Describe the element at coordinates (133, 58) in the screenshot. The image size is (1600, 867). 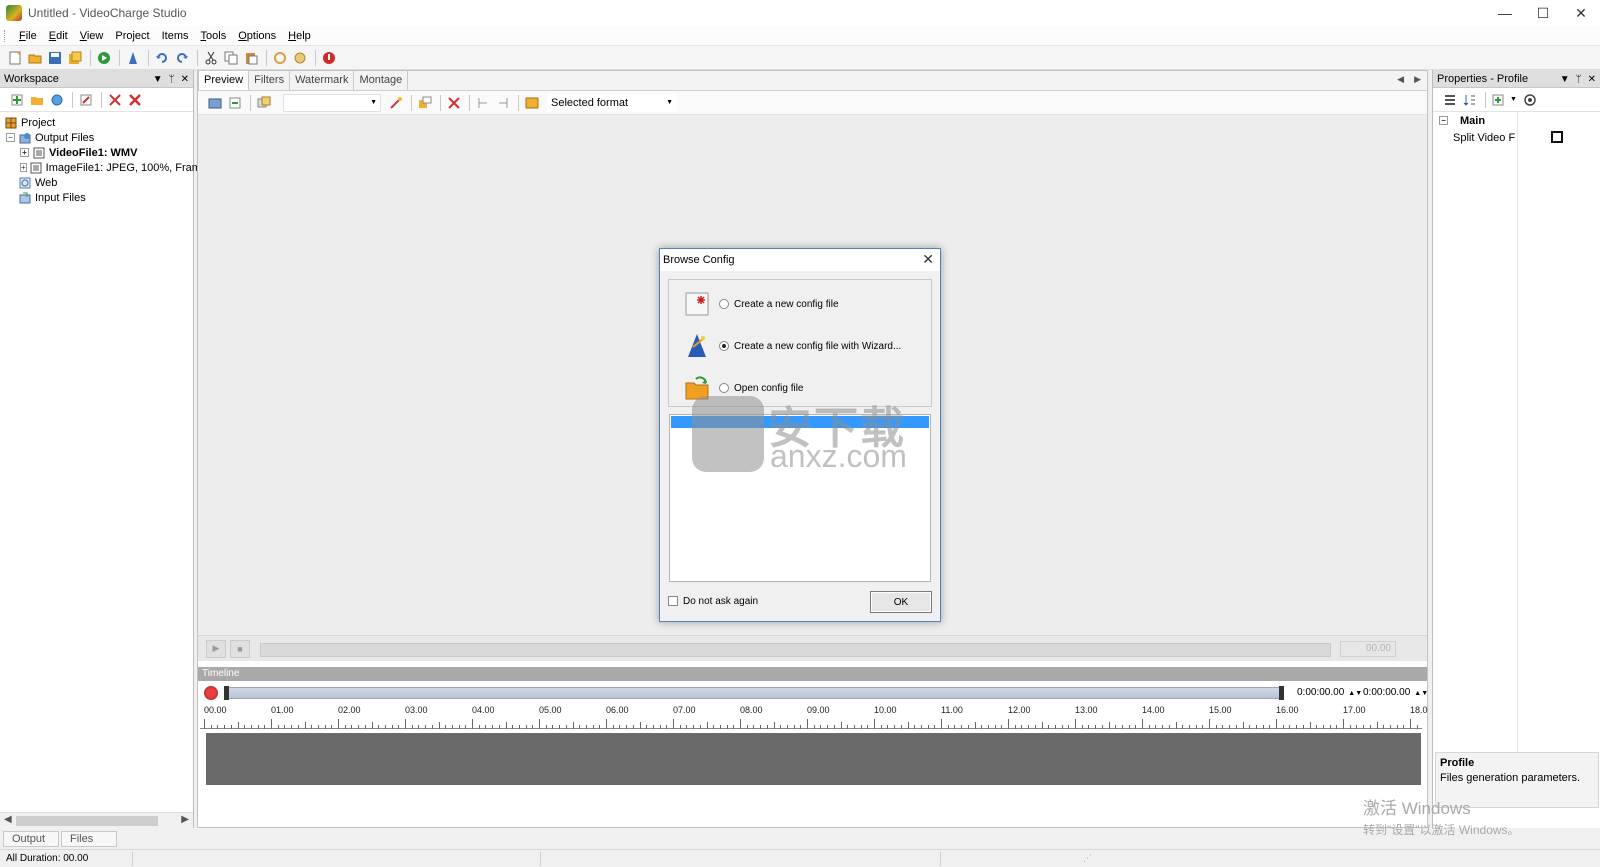
I see `wizard-icon` at that location.